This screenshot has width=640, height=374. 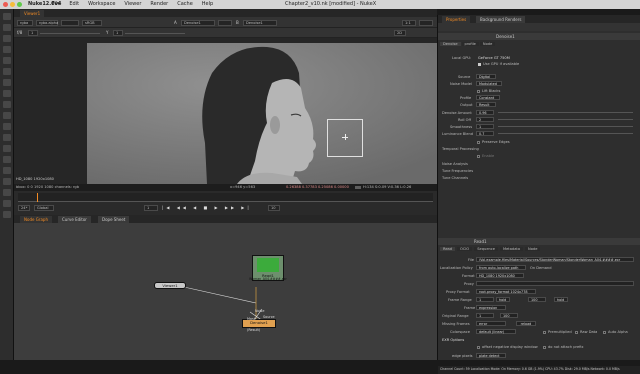 I want to click on menu-edit: Edit, so click(x=74, y=4).